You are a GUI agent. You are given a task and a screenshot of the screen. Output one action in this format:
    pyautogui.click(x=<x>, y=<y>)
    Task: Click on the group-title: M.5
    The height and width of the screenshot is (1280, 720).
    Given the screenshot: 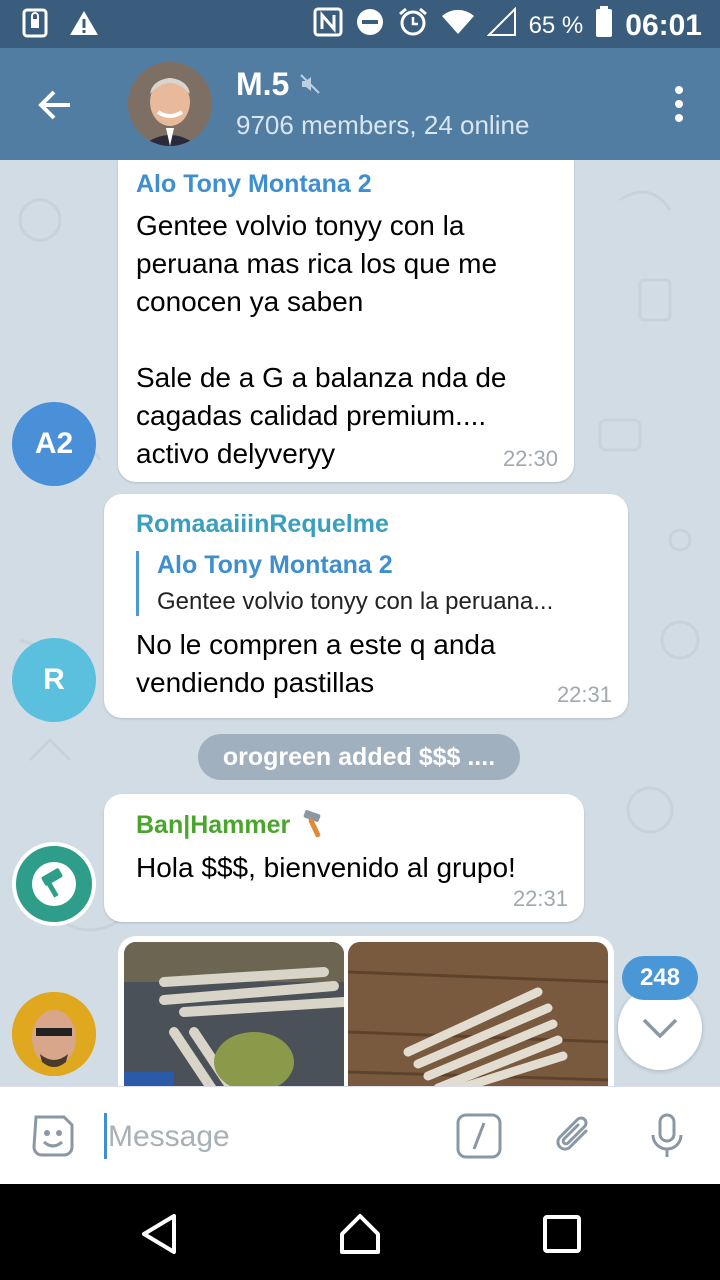 What is the action you would take?
    pyautogui.click(x=278, y=84)
    